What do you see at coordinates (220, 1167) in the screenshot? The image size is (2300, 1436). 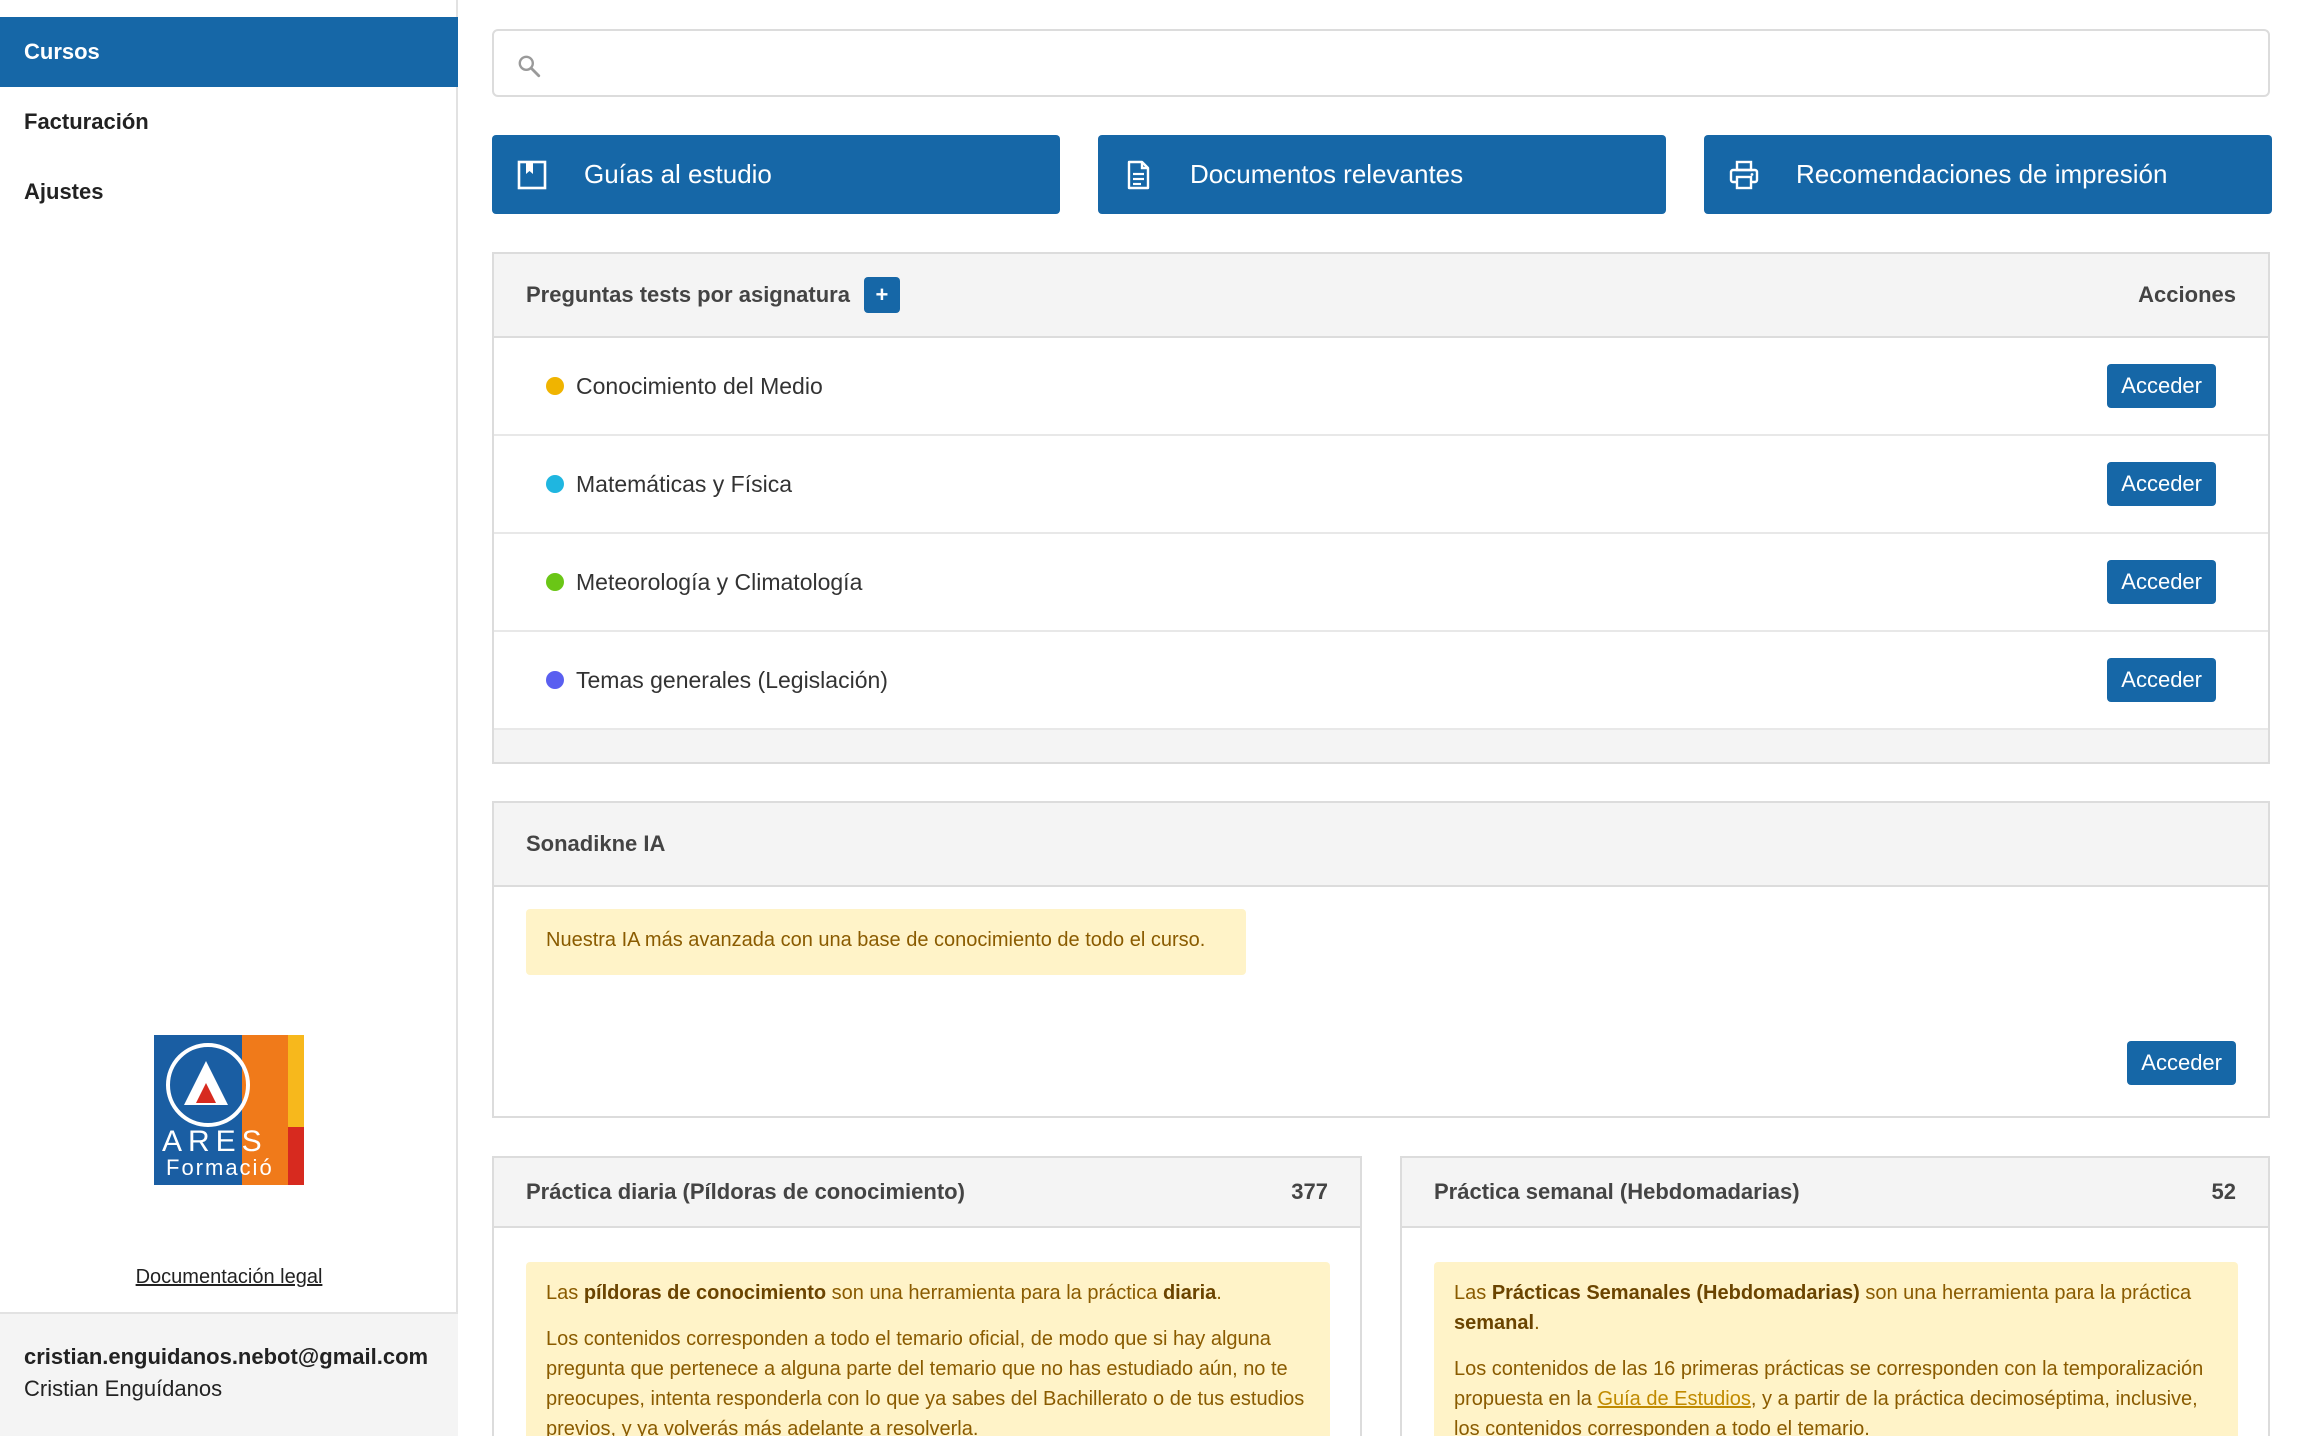 I see `logo-subword: Formació` at bounding box center [220, 1167].